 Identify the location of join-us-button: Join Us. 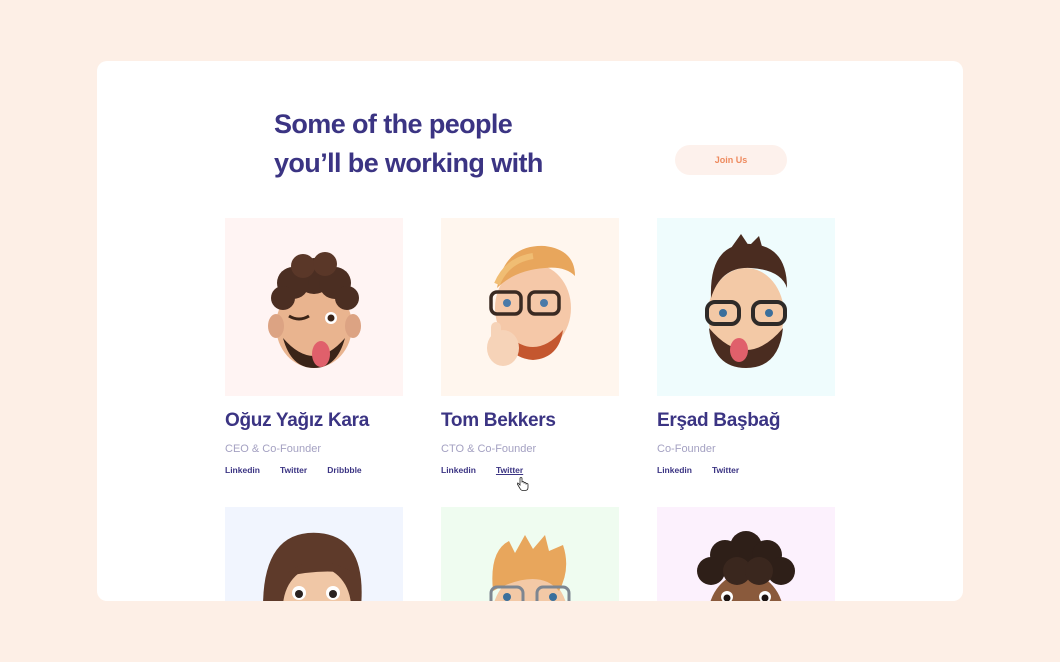
(731, 160).